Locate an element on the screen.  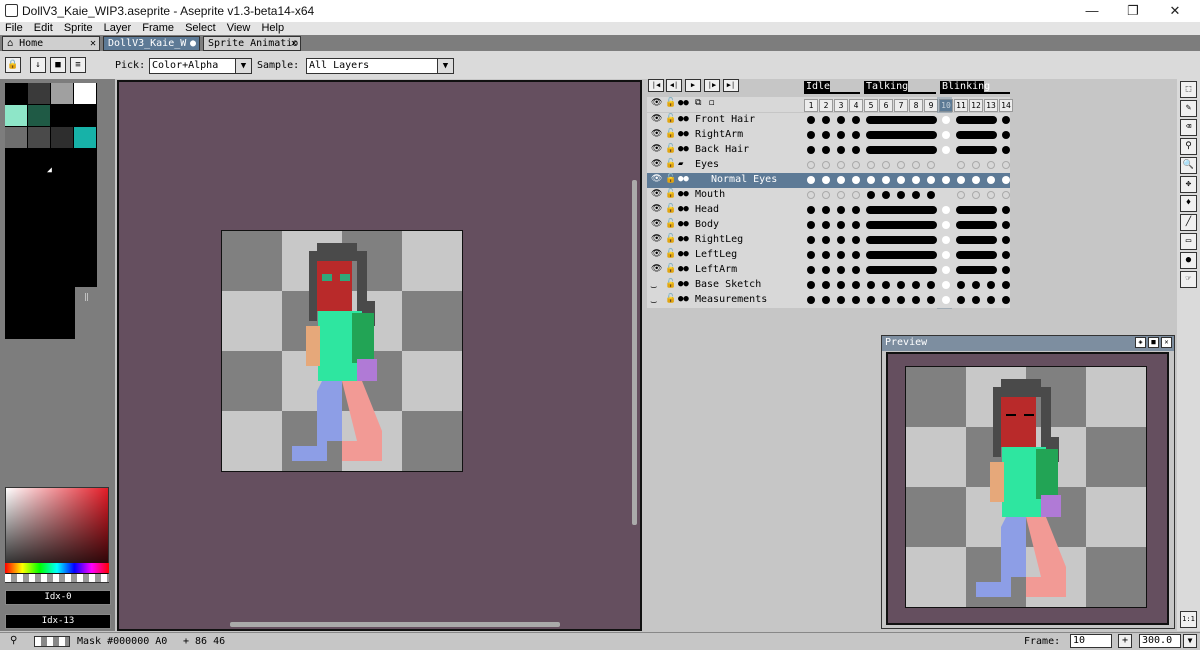
line-tool-icon: ╱ is located at coordinates (1188, 222).